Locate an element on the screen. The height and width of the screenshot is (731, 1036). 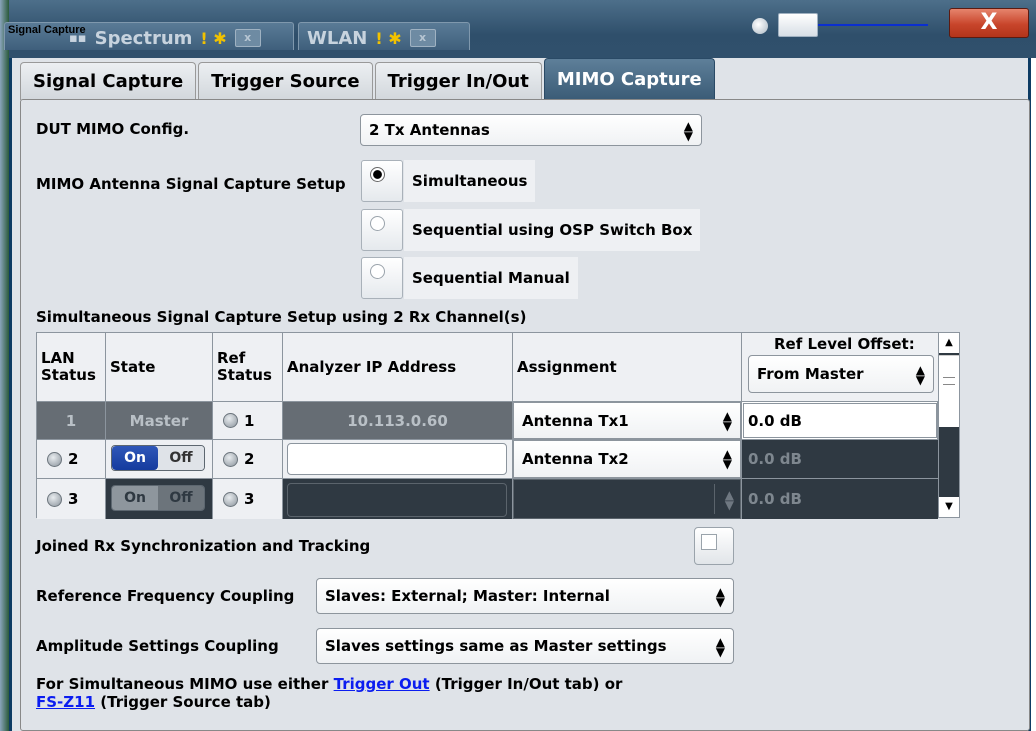
tab-mimo-capture: MIMO Capture is located at coordinates (629, 79).